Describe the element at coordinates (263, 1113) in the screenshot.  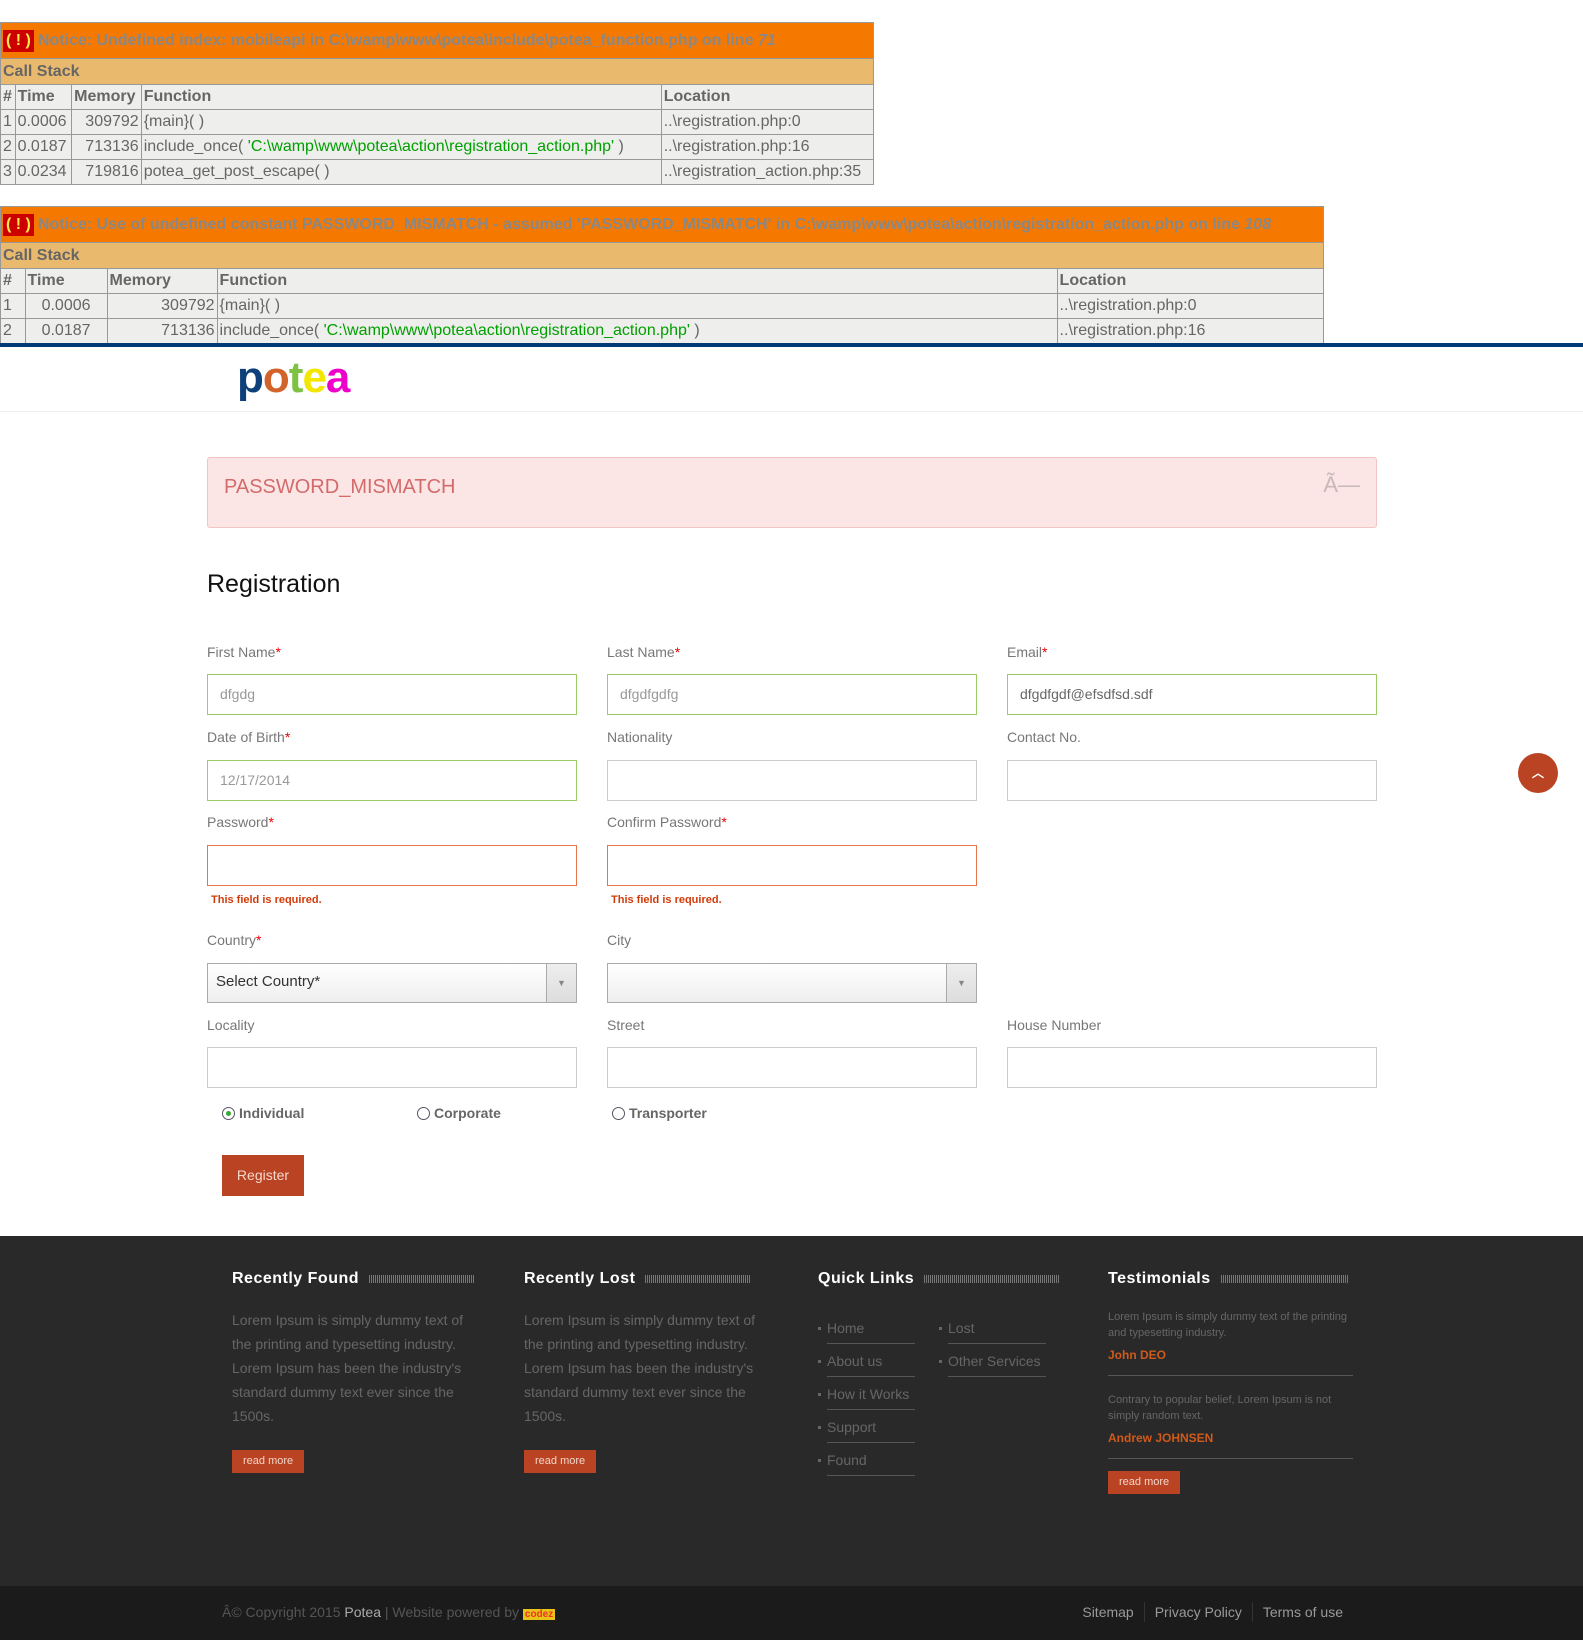
I see `radio-individual: Individual` at that location.